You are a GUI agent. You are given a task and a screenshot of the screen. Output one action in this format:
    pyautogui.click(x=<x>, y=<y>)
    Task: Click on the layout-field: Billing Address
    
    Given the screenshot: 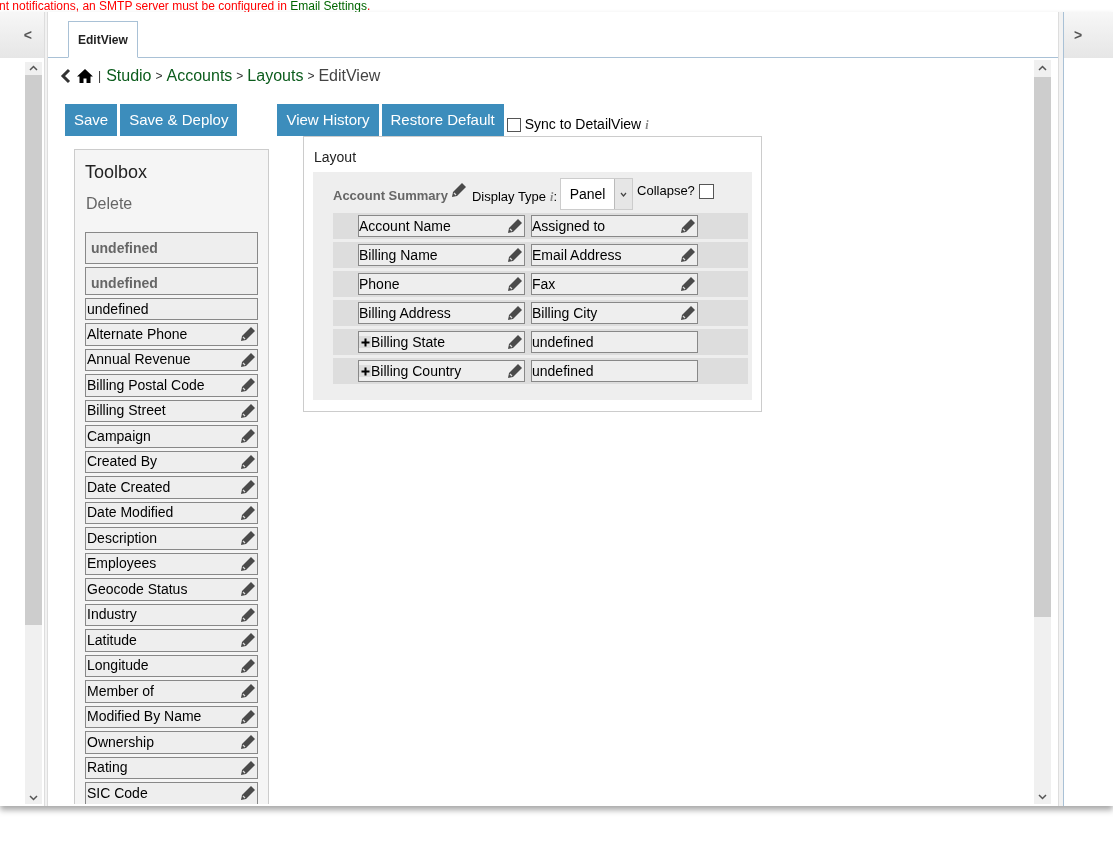 What is the action you would take?
    pyautogui.click(x=441, y=313)
    